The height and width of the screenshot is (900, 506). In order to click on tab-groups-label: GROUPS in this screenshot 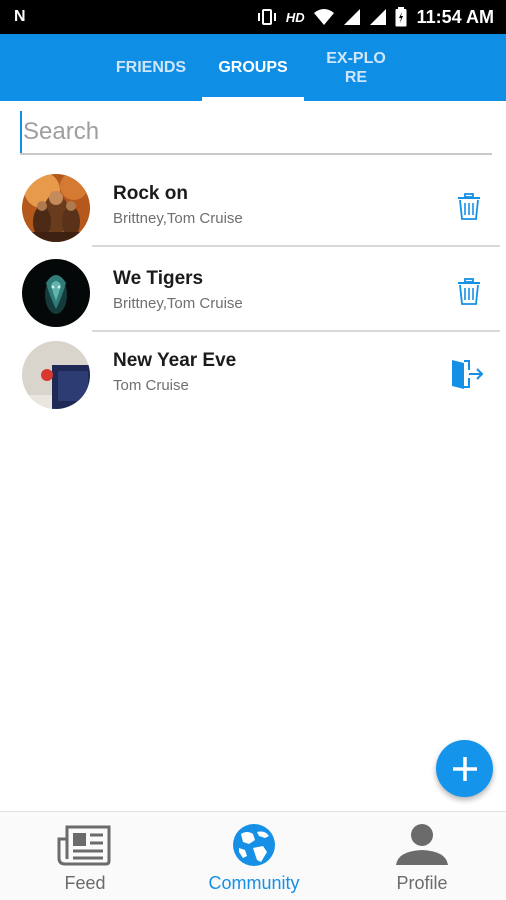, I will do `click(253, 67)`.